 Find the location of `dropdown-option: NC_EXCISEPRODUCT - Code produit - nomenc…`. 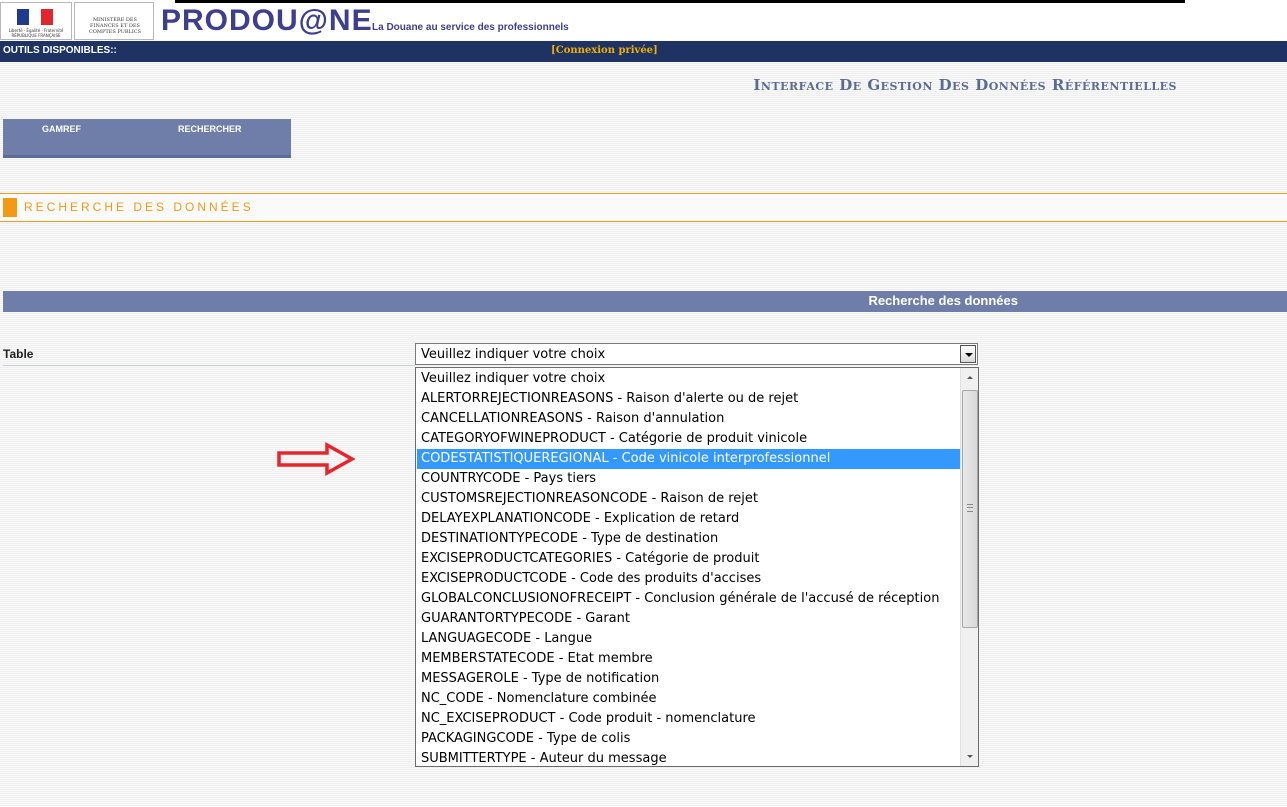

dropdown-option: NC_EXCISEPRODUCT - Code produit - nomenc… is located at coordinates (689, 719).